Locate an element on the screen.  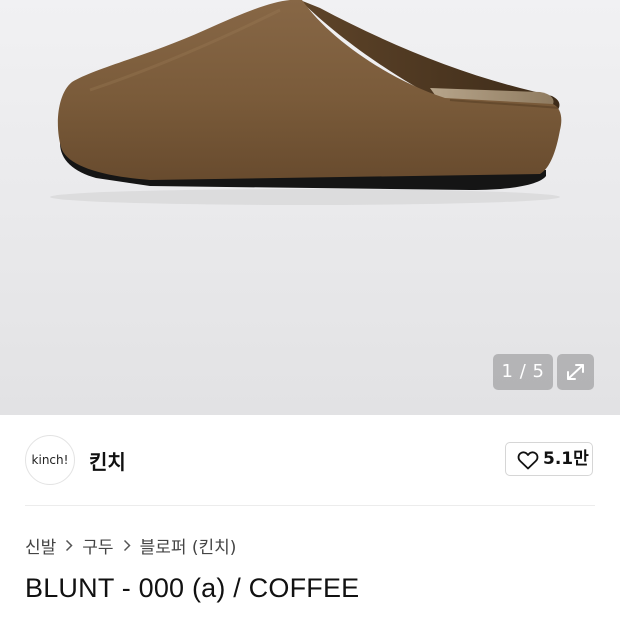
like-count: 5.1만 is located at coordinates (566, 459).